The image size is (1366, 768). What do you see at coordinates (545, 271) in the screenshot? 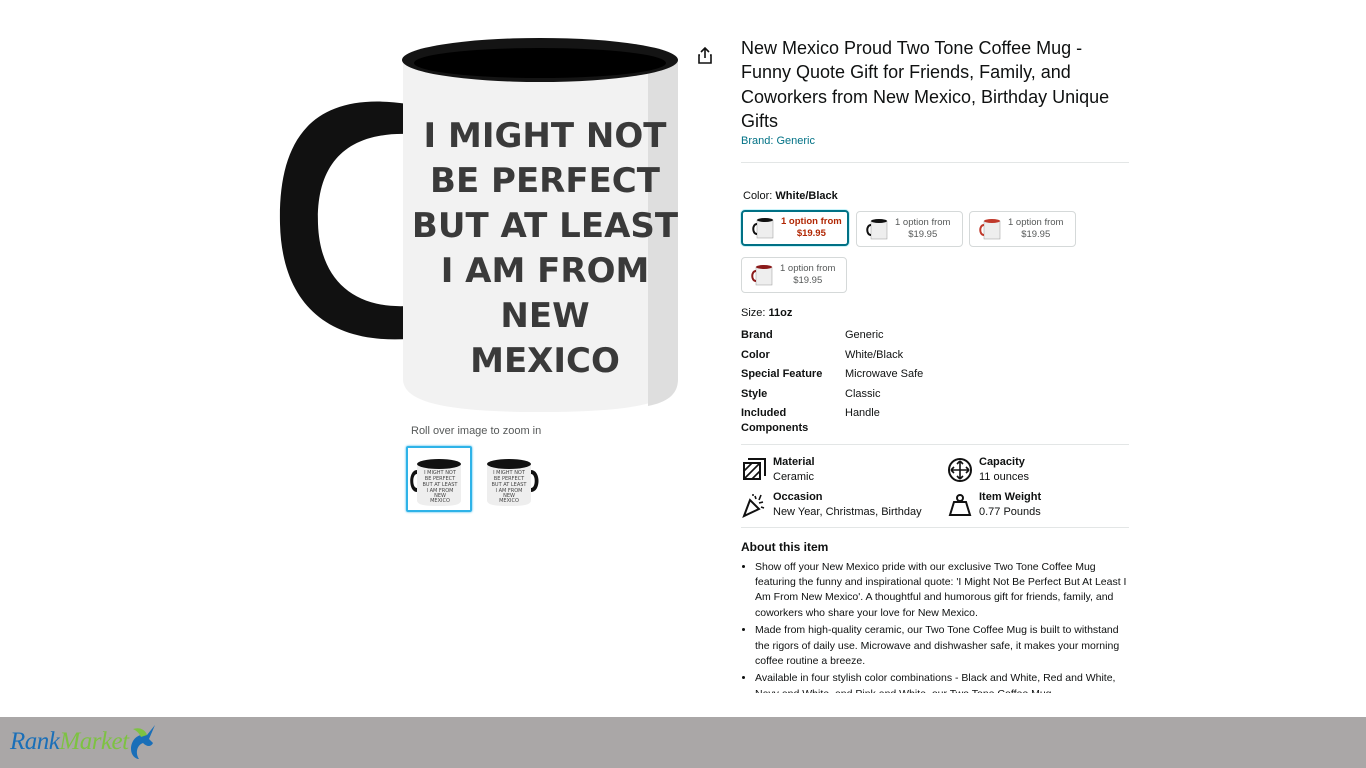
I see `mug-quote-line-4: I AM FROM` at bounding box center [545, 271].